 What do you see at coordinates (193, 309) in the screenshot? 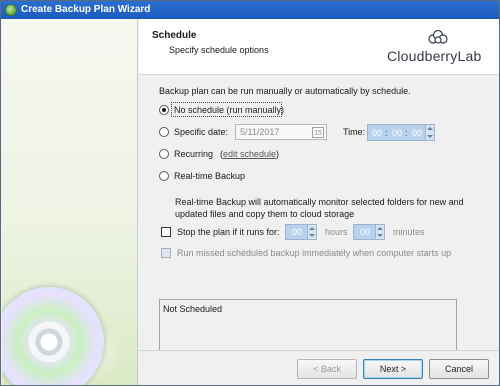
I see `schedule-status-text: Not Scheduled` at bounding box center [193, 309].